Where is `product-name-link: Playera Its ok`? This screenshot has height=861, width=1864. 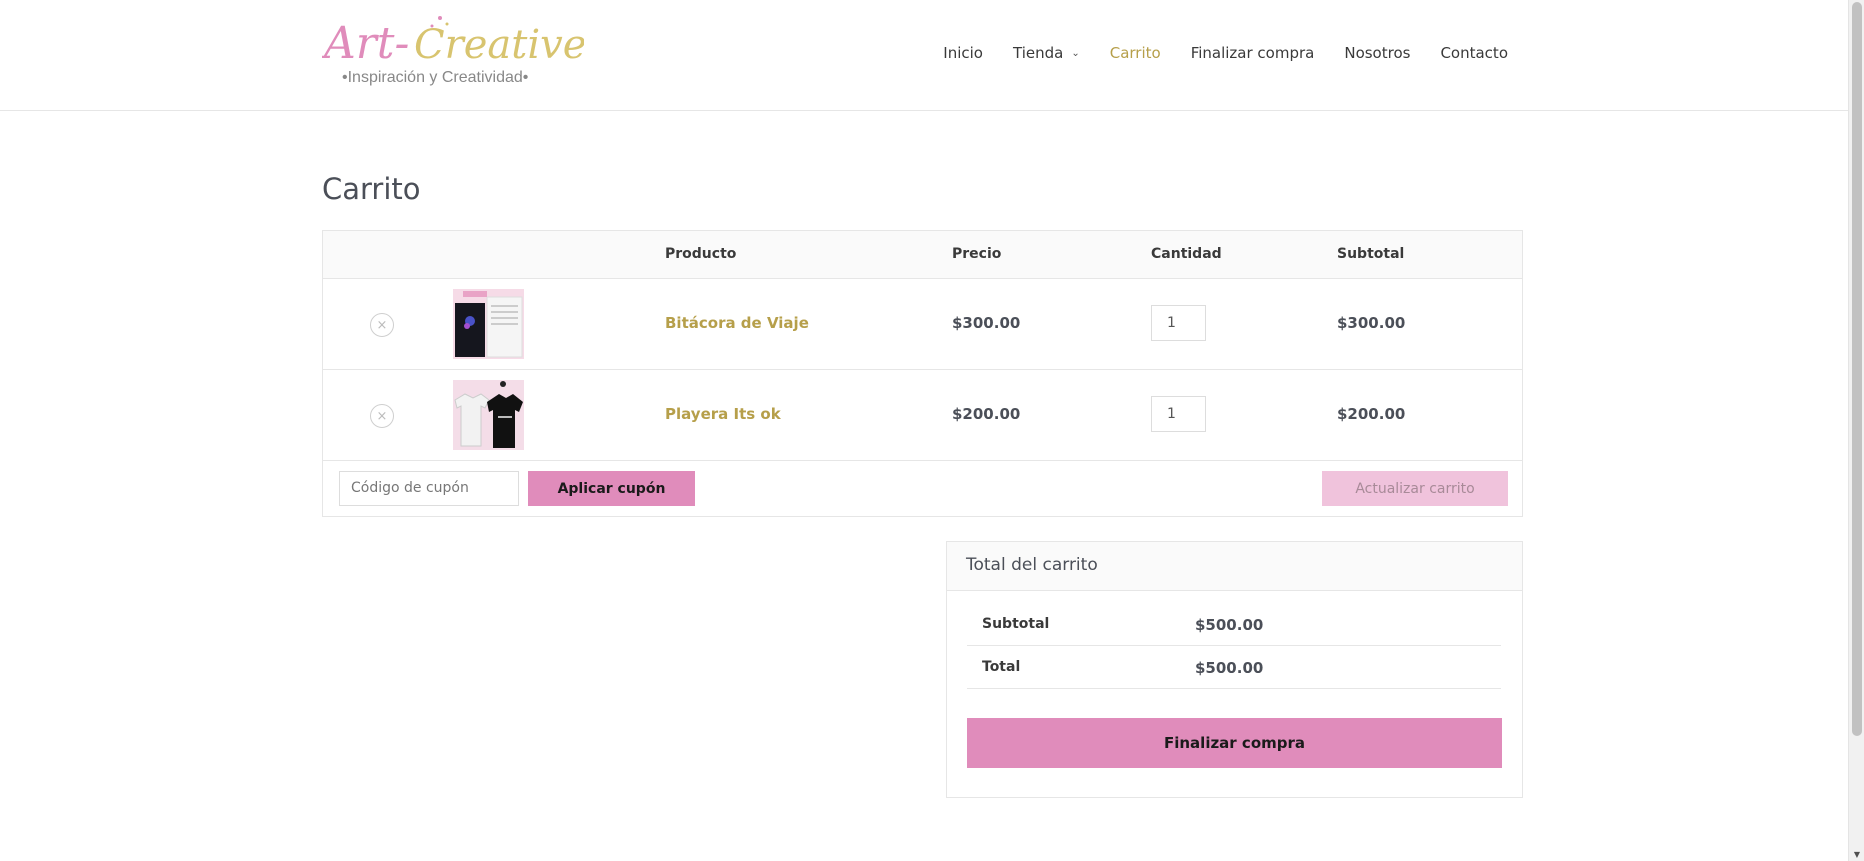 product-name-link: Playera Its ok is located at coordinates (723, 414).